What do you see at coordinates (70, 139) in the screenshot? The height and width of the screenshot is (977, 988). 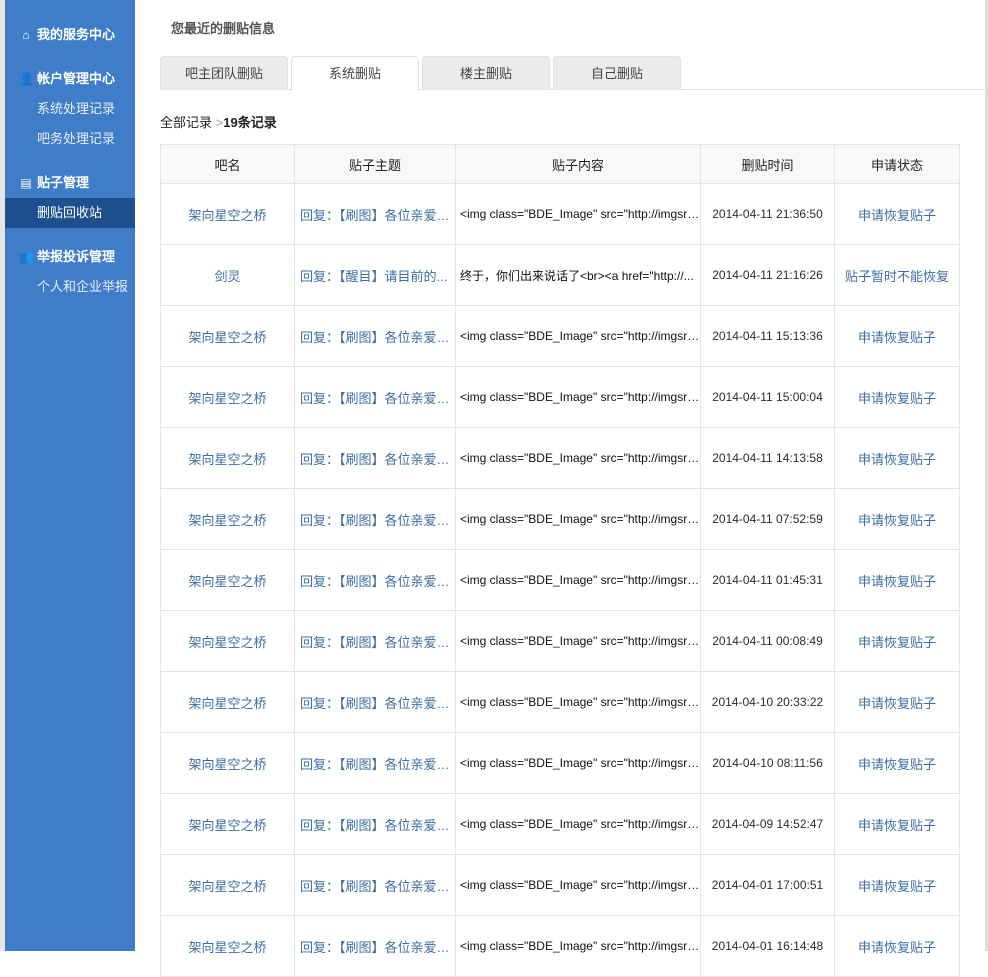 I see `sidebar-item: 吧务处理记录` at bounding box center [70, 139].